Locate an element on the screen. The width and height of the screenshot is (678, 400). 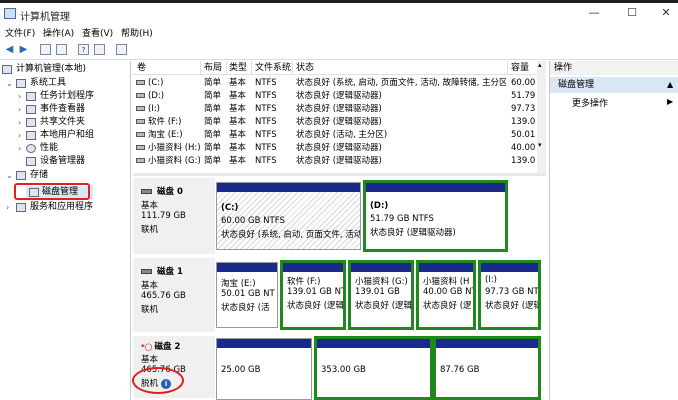
menu-help: 帮助(H) is located at coordinates (137, 32).